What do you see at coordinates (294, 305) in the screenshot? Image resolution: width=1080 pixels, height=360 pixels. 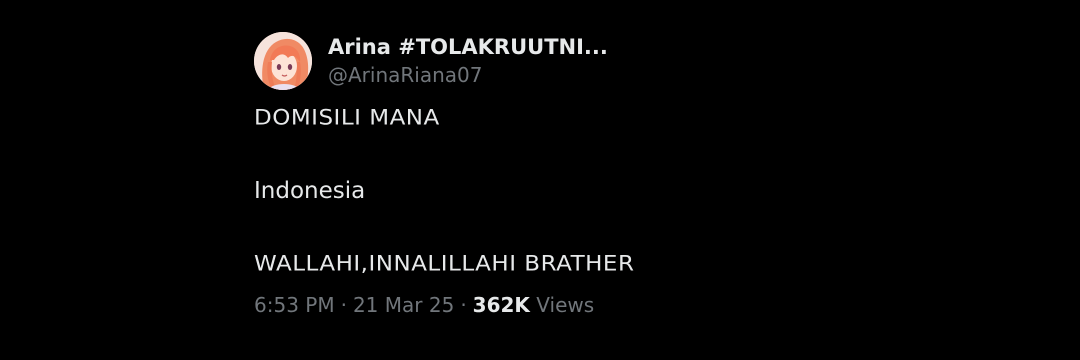 I see `tweet-time: 6:53 PM` at bounding box center [294, 305].